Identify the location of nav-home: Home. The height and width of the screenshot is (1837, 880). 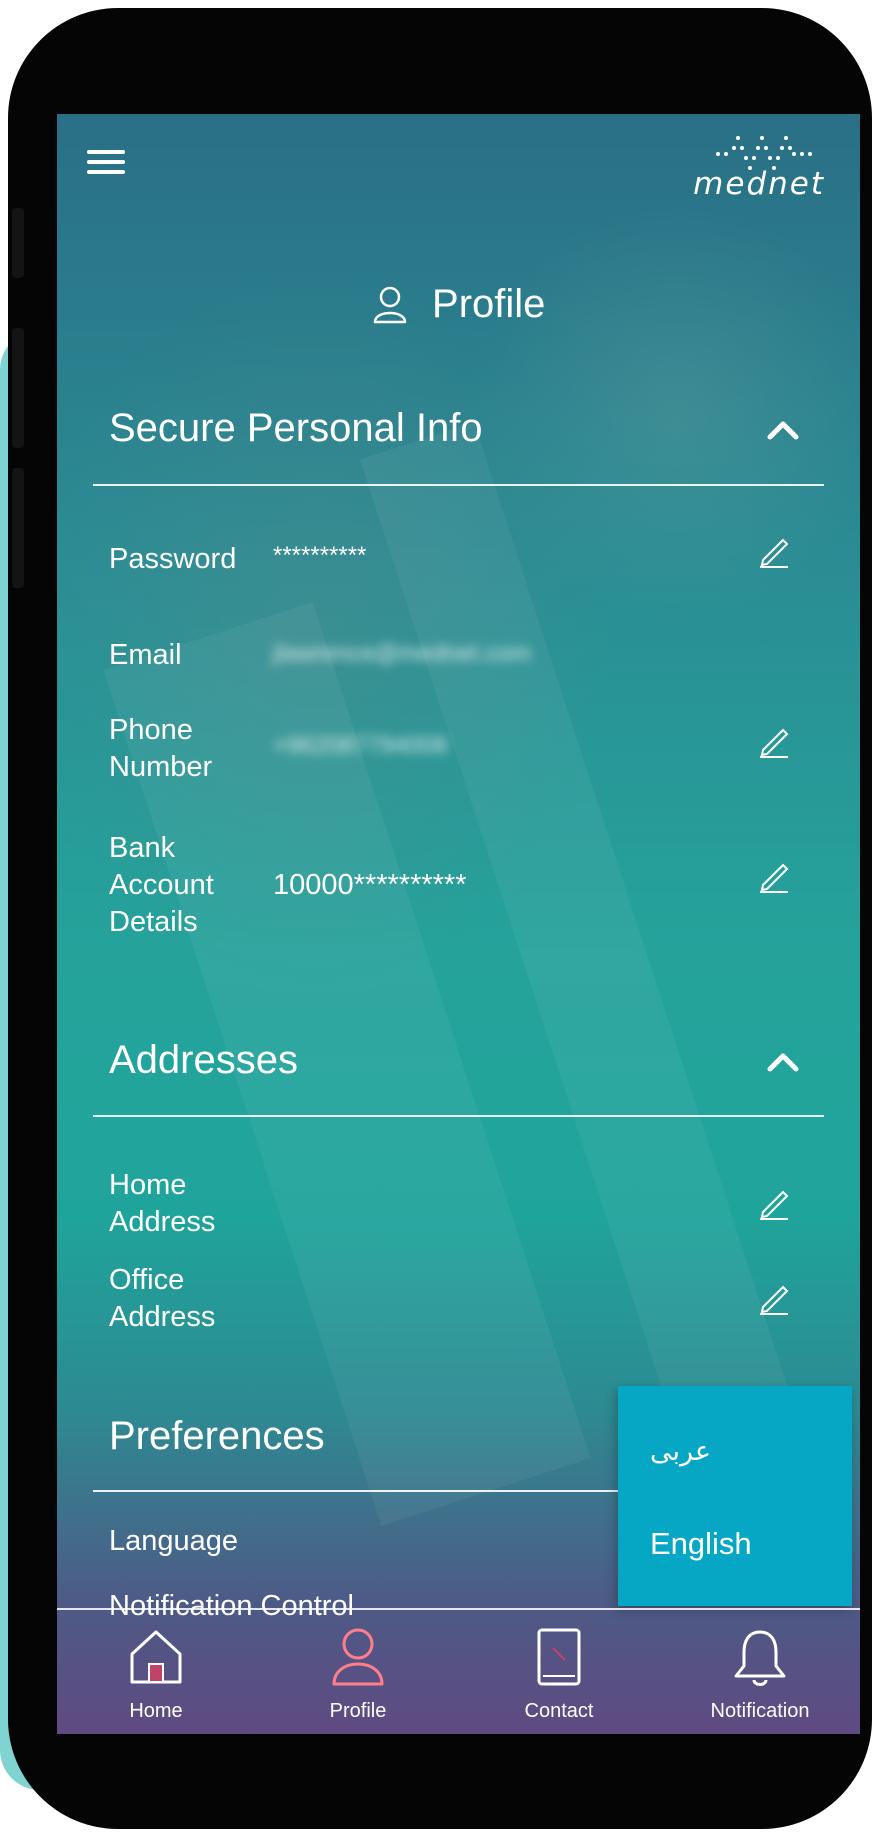
(156, 1672).